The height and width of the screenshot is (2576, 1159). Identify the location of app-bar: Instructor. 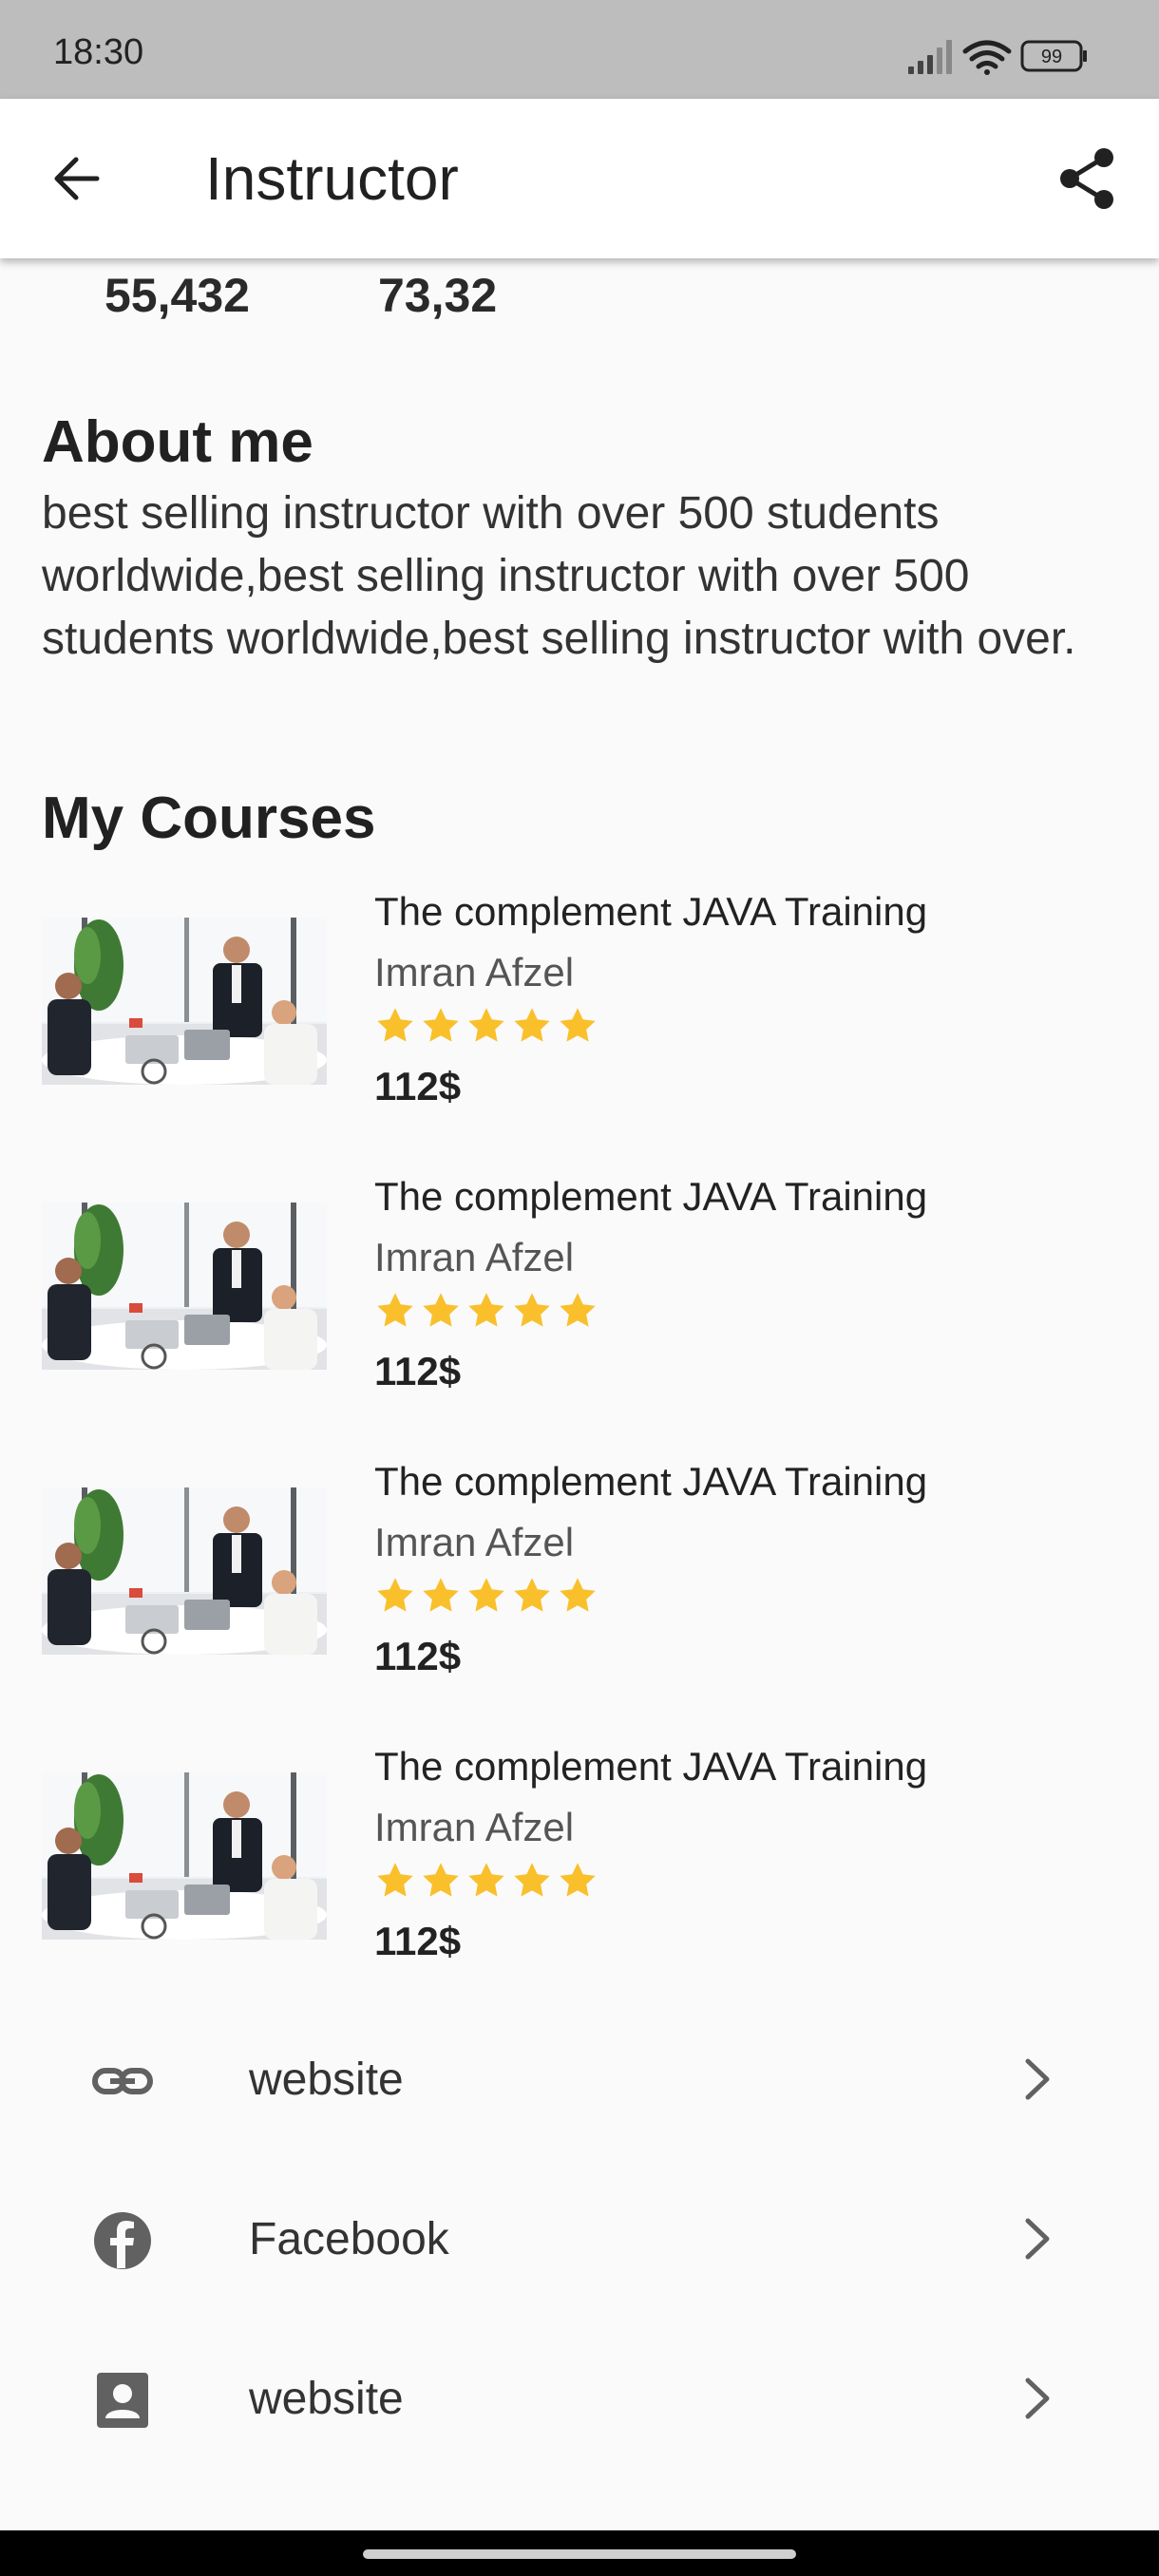
(579, 178).